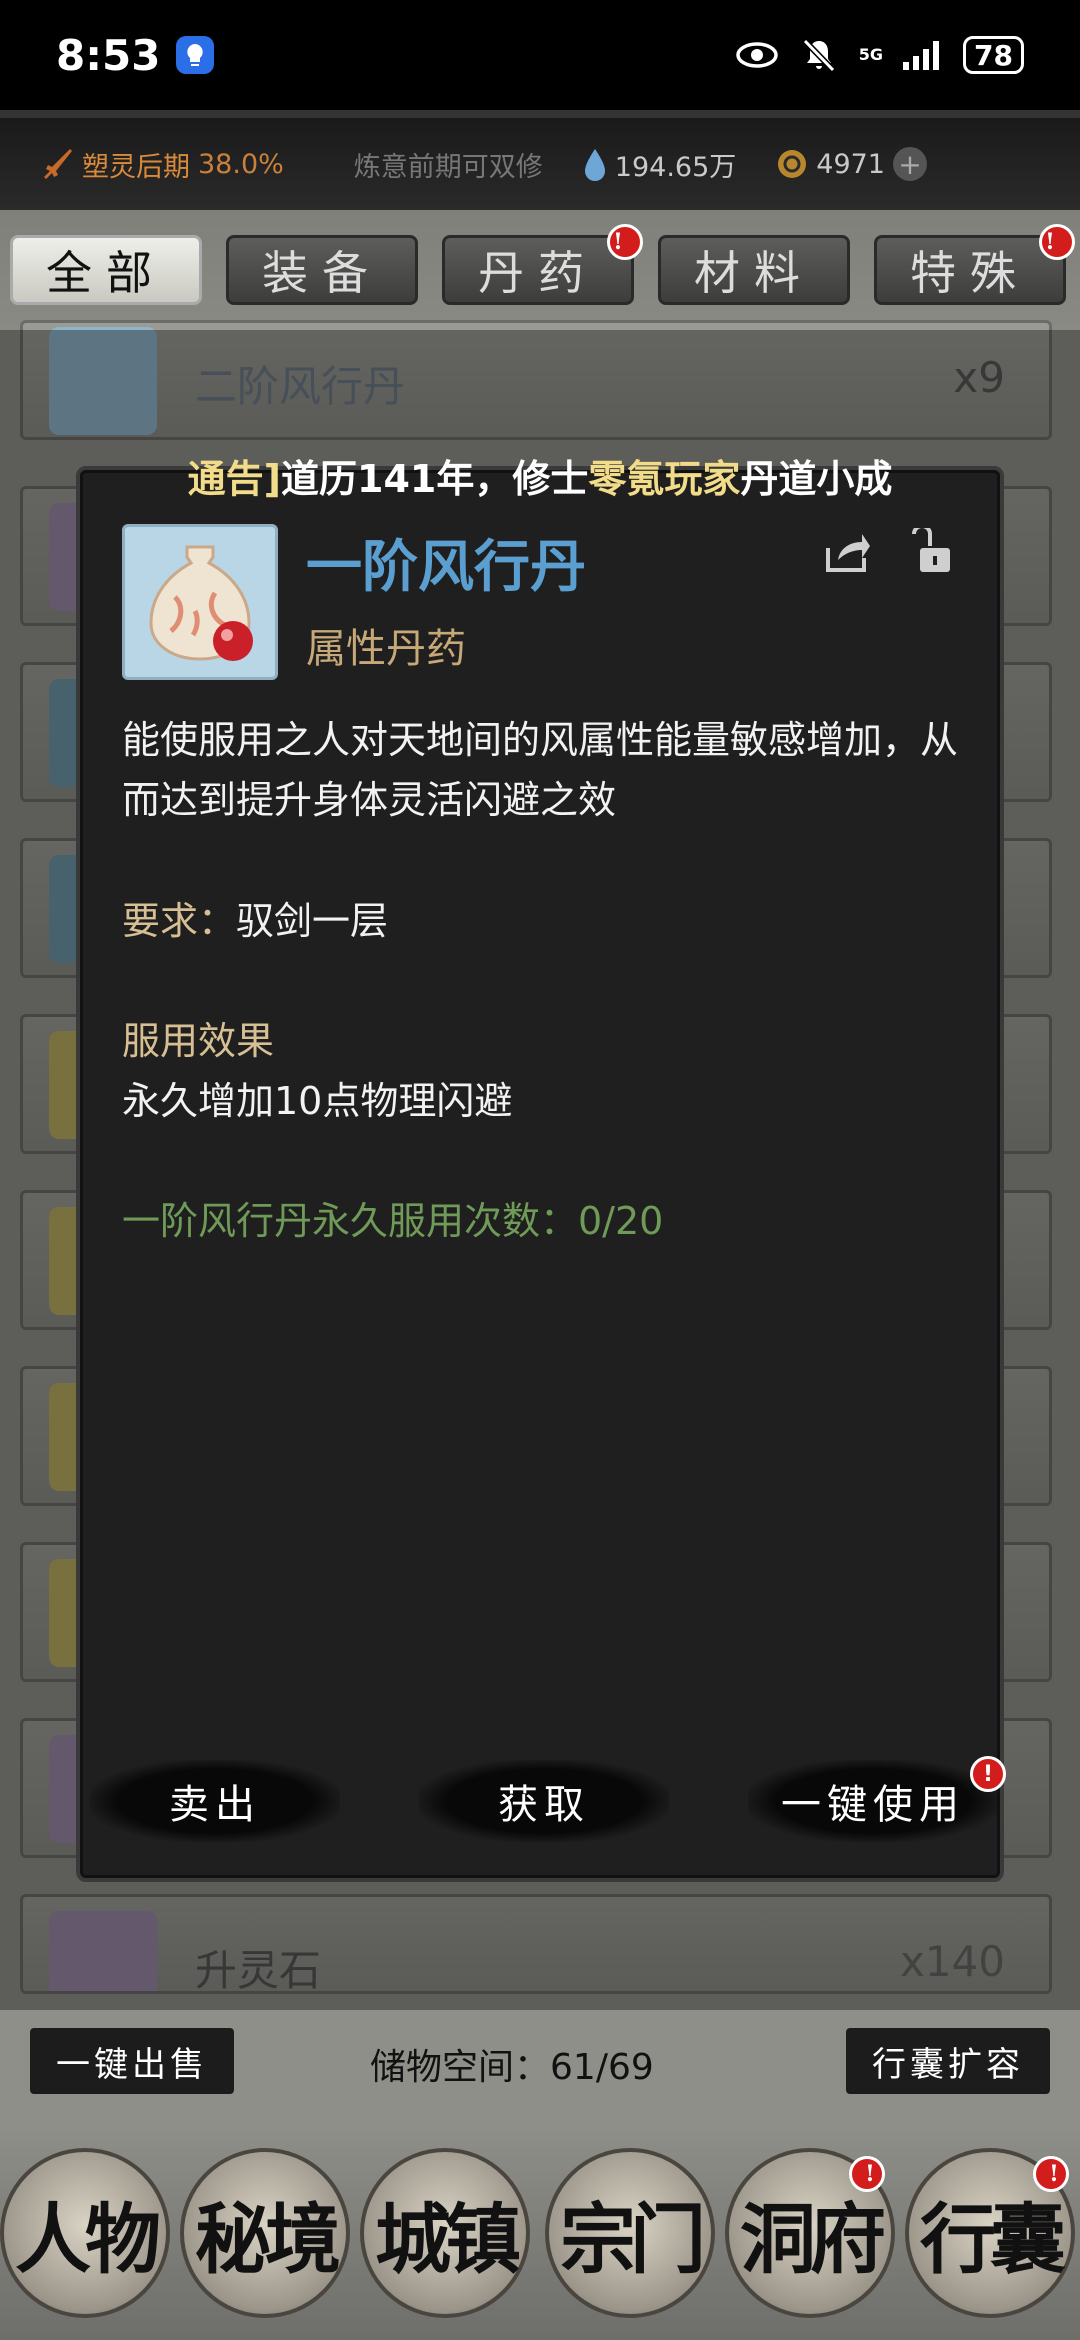 The image size is (1080, 2340). Describe the element at coordinates (873, 1805) in the screenshot. I see `button-label: 一键使用` at that location.